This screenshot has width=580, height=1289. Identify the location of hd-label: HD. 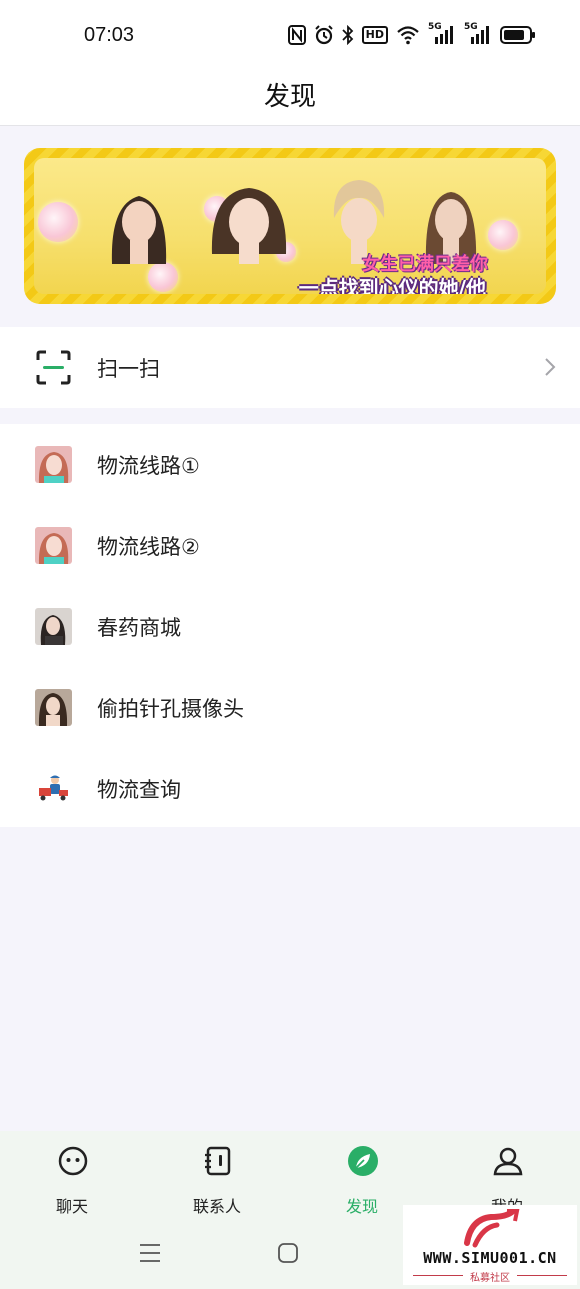
(374, 35).